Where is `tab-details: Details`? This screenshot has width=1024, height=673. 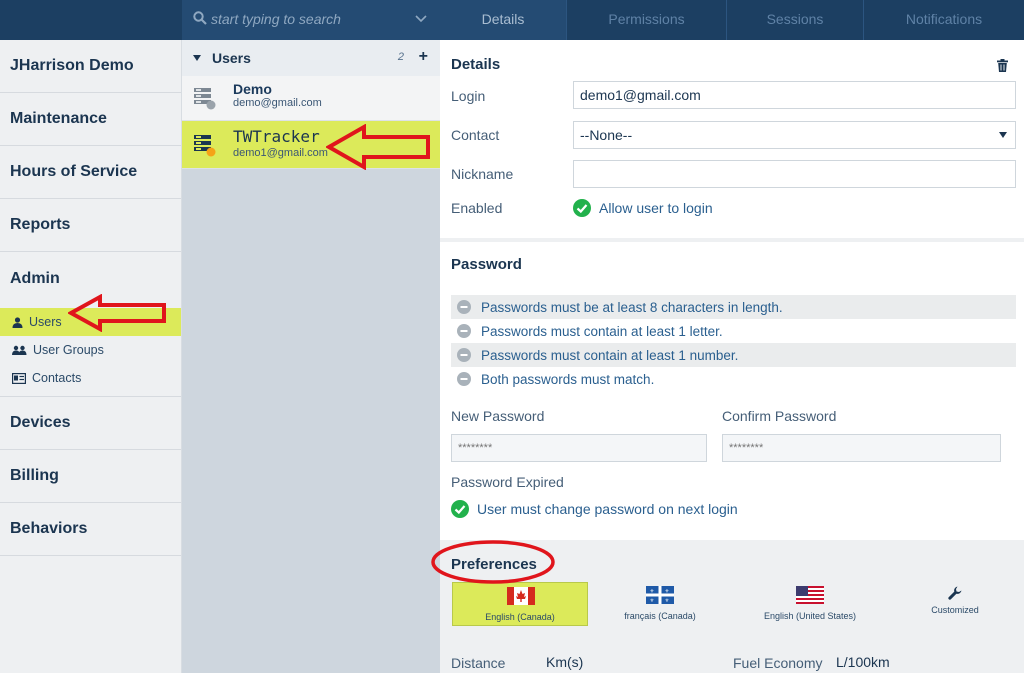
tab-details: Details is located at coordinates (503, 20).